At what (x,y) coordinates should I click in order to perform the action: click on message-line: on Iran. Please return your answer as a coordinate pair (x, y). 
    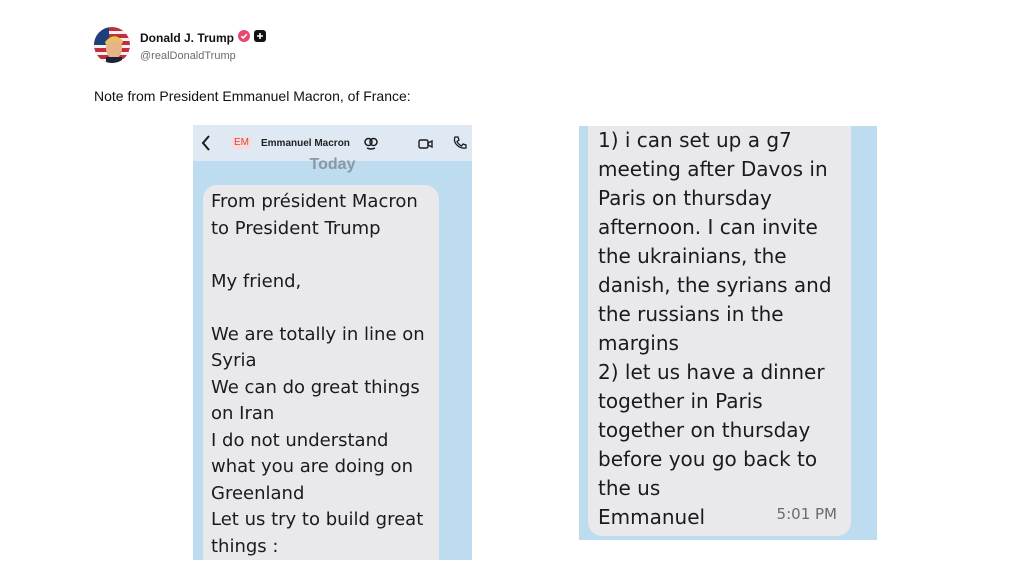
    Looking at the image, I should click on (243, 413).